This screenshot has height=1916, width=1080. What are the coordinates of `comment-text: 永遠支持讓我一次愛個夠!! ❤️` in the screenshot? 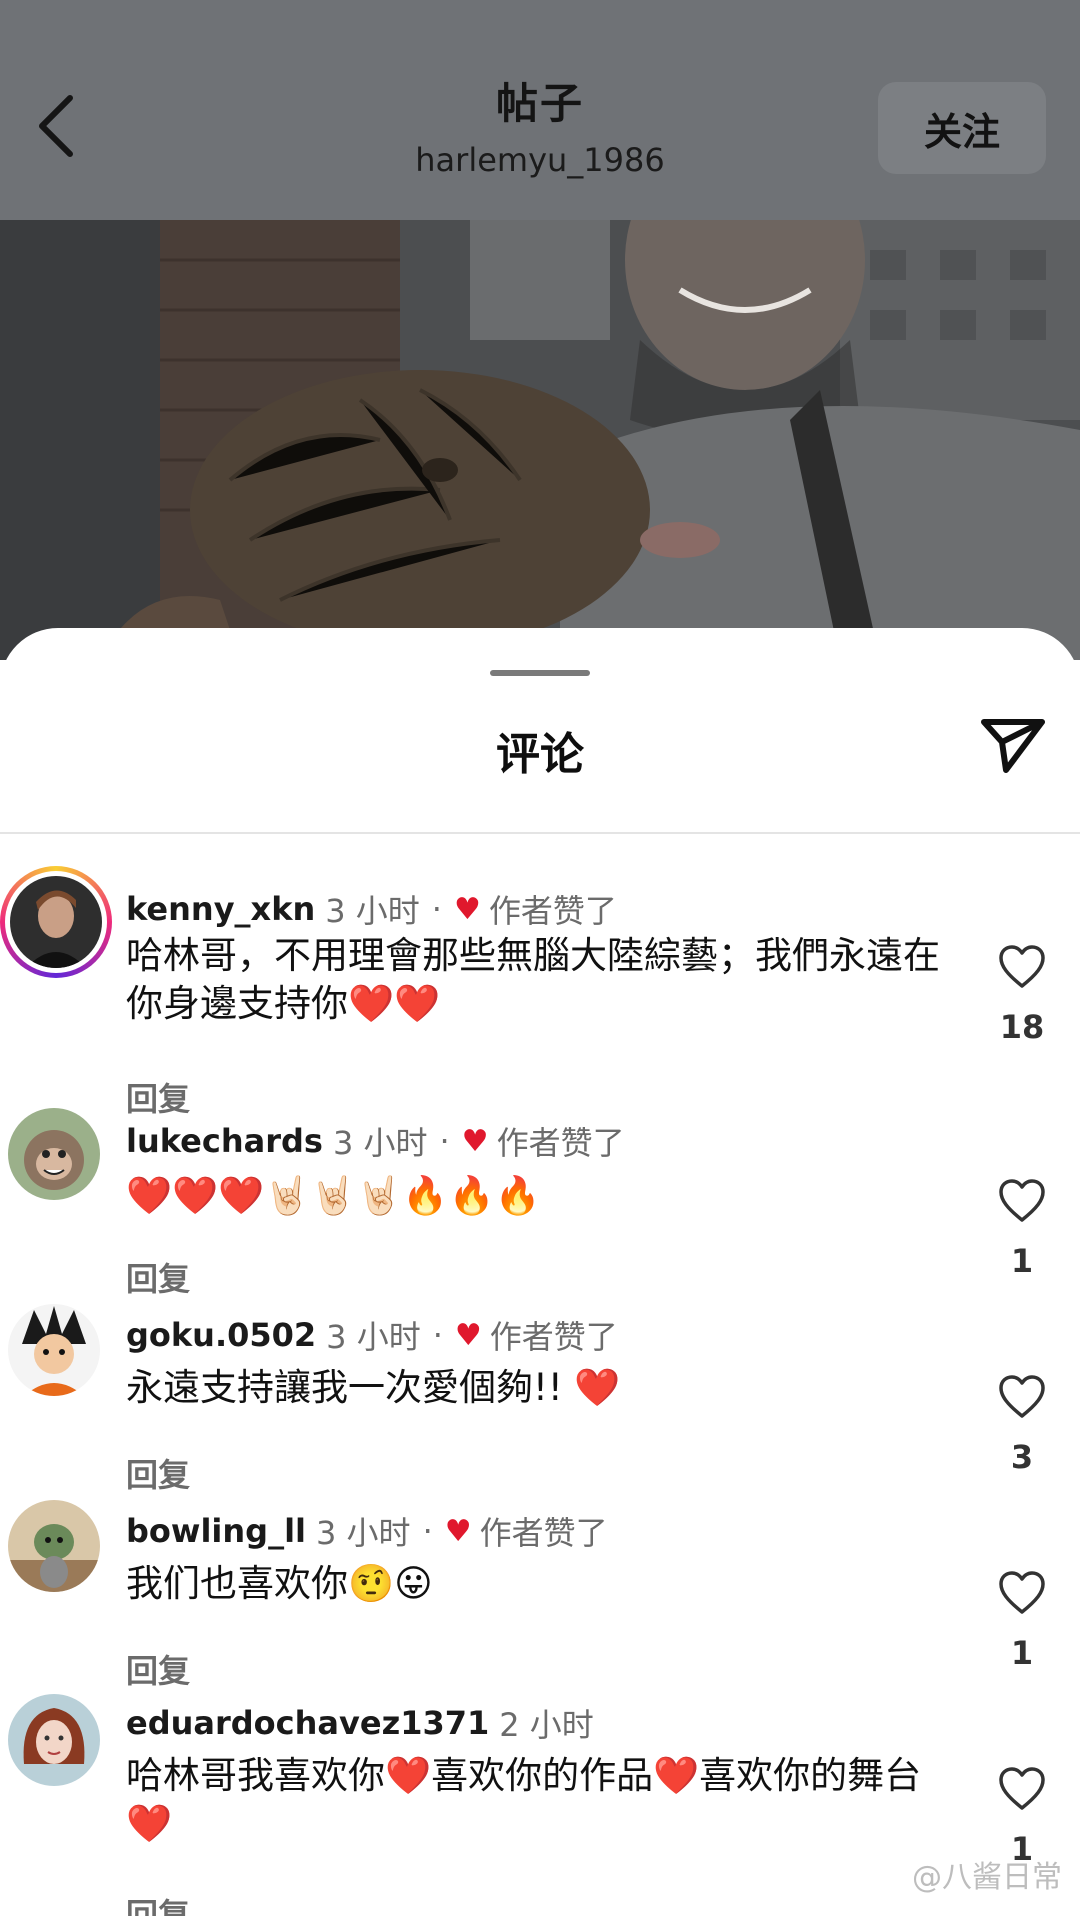 It's located at (373, 1387).